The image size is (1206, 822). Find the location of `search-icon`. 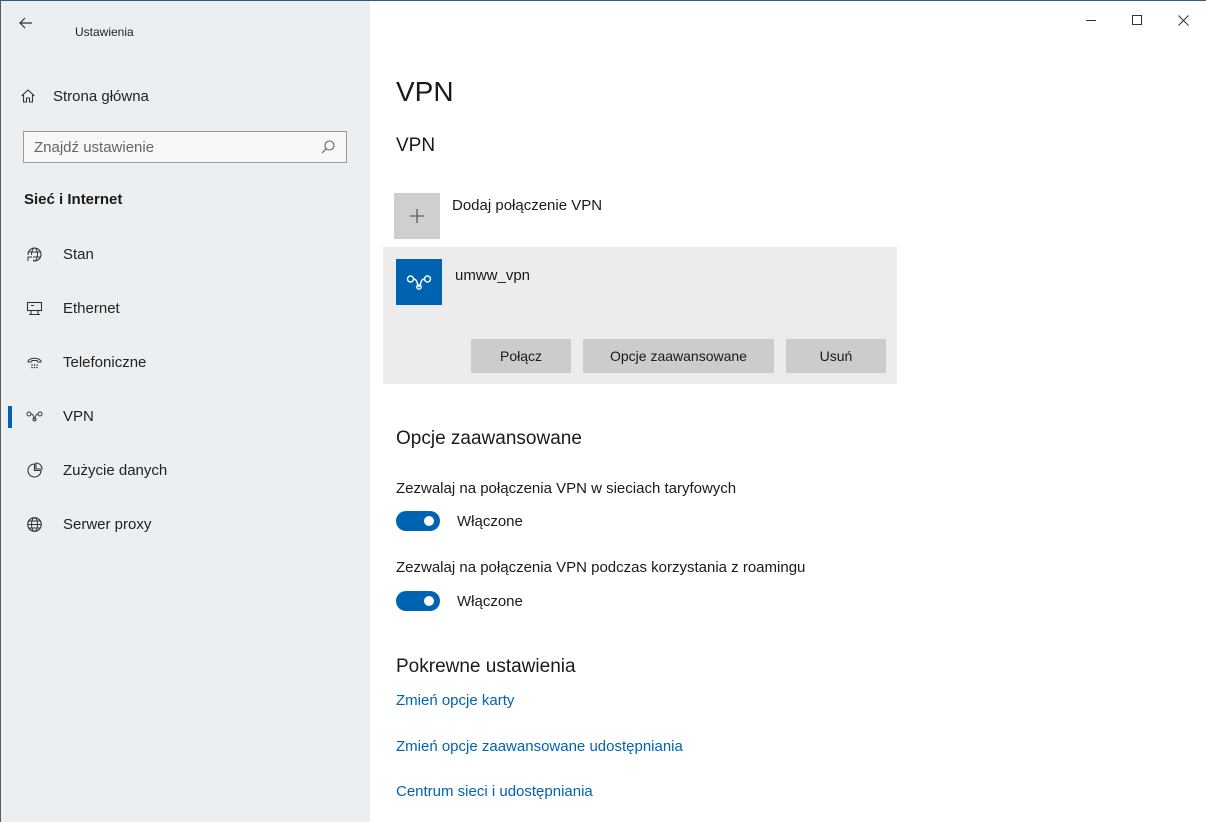

search-icon is located at coordinates (328, 149).